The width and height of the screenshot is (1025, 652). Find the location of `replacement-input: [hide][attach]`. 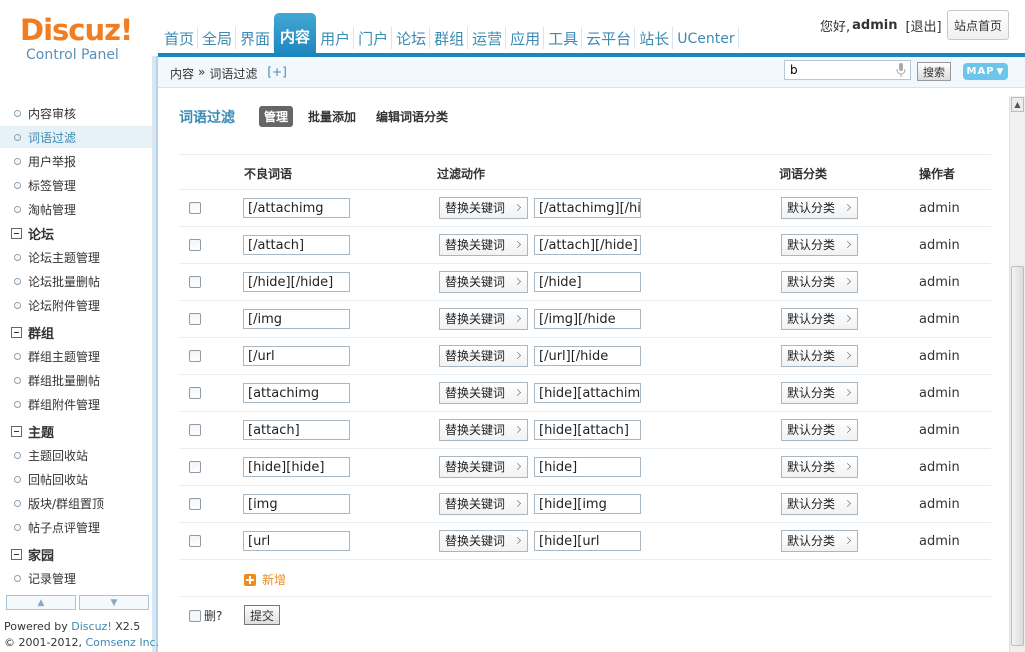

replacement-input: [hide][attach] is located at coordinates (587, 430).